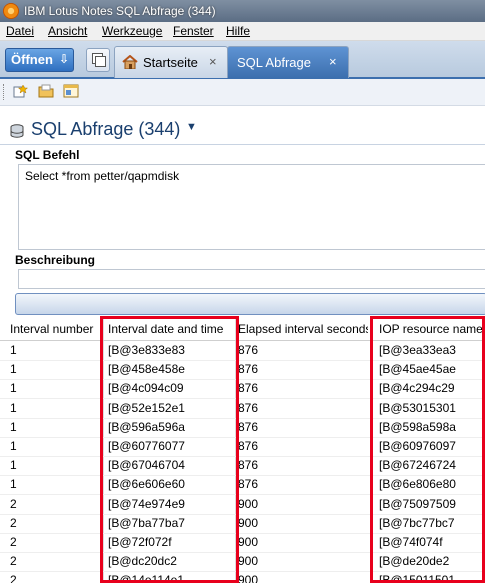 The image size is (485, 583). Describe the element at coordinates (11, 11) in the screenshot. I see `lotus-notes-icon` at that location.